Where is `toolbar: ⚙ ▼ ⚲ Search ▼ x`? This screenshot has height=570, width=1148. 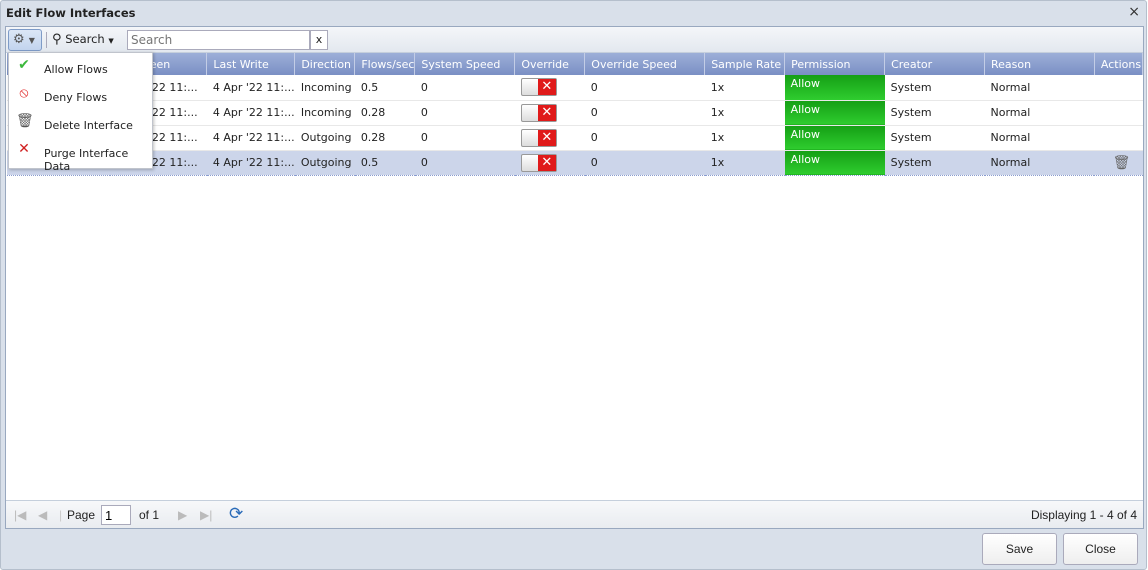 toolbar: ⚙ ▼ ⚲ Search ▼ x is located at coordinates (574, 40).